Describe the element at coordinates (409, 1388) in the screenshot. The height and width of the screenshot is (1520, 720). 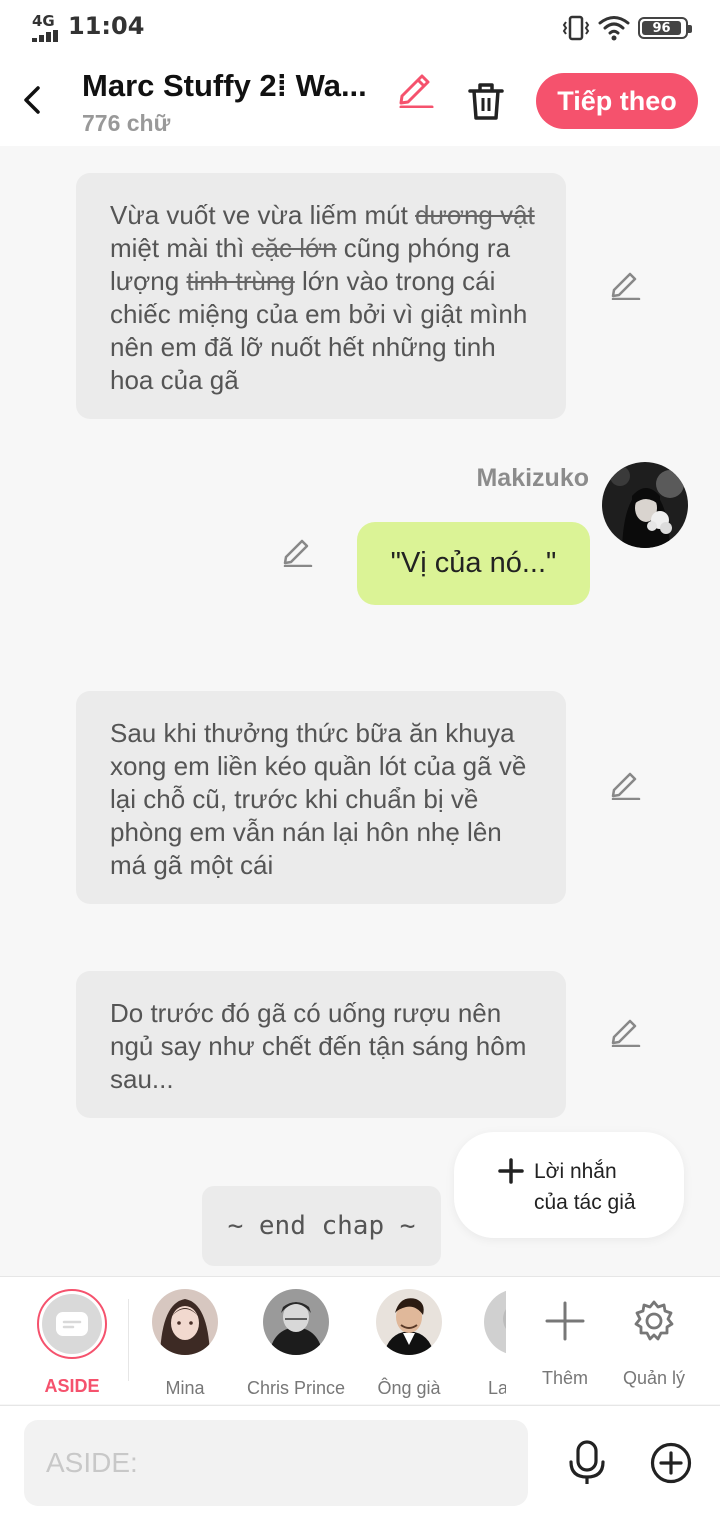
I see `character-name: Ông già` at that location.